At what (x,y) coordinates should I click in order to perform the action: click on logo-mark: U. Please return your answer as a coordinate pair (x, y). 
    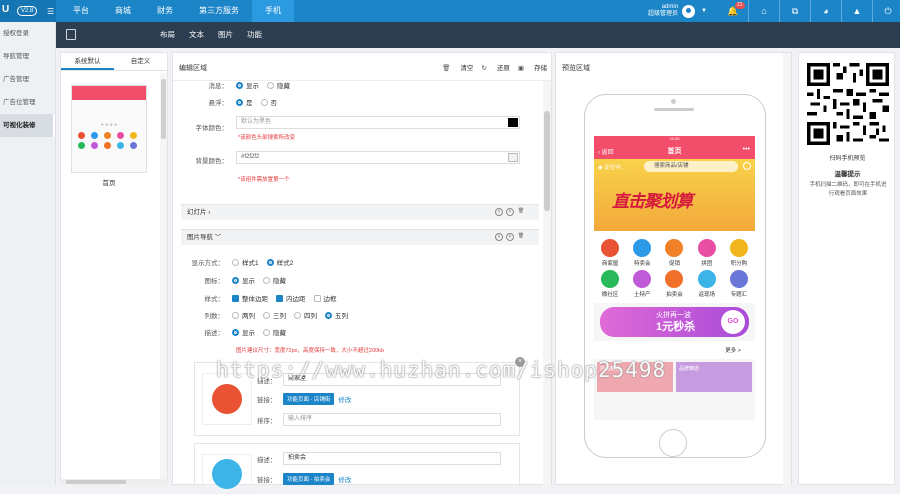
    Looking at the image, I should click on (6, 9).